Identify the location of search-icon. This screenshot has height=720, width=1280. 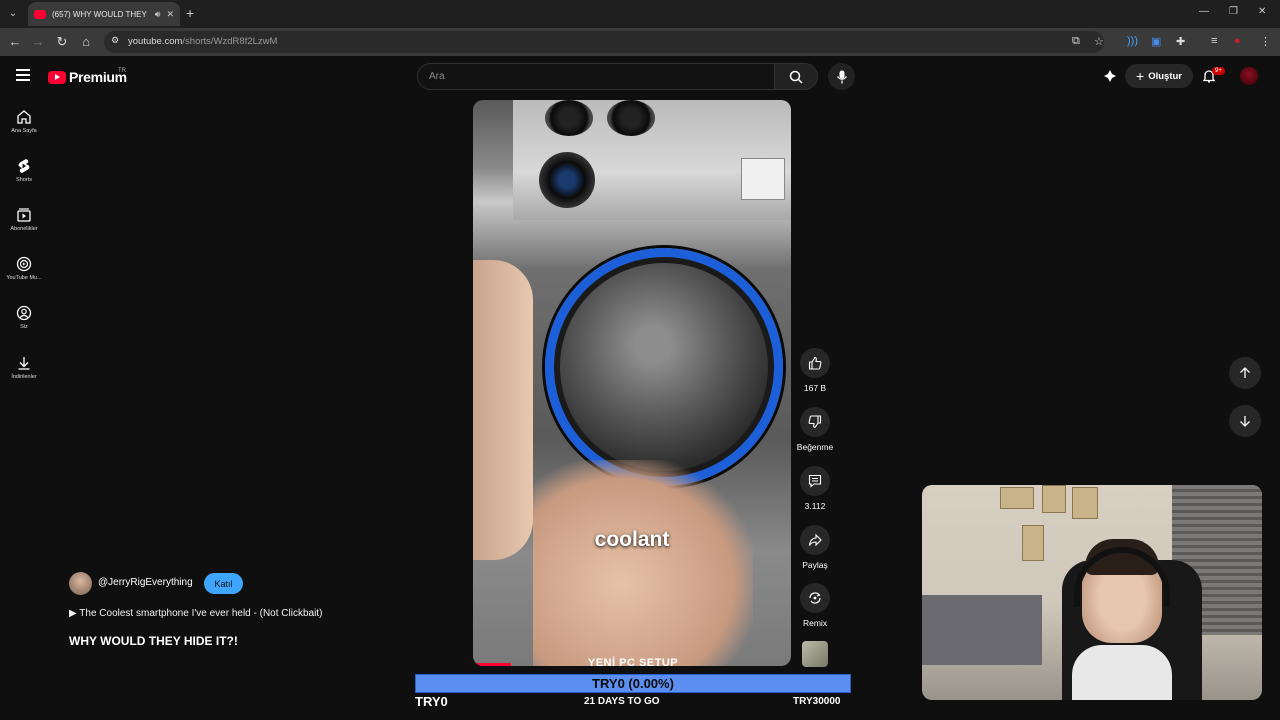
(796, 77).